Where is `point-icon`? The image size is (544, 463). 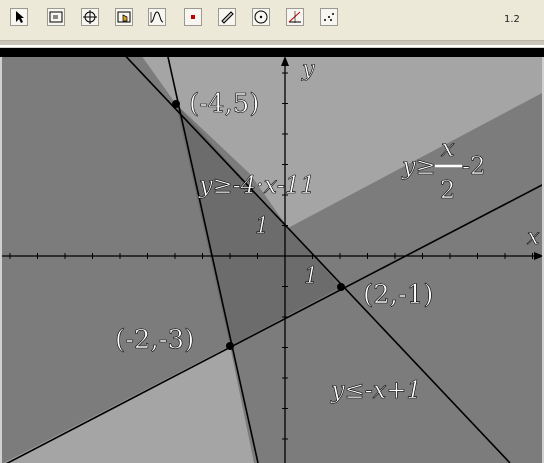
point-icon is located at coordinates (193, 17).